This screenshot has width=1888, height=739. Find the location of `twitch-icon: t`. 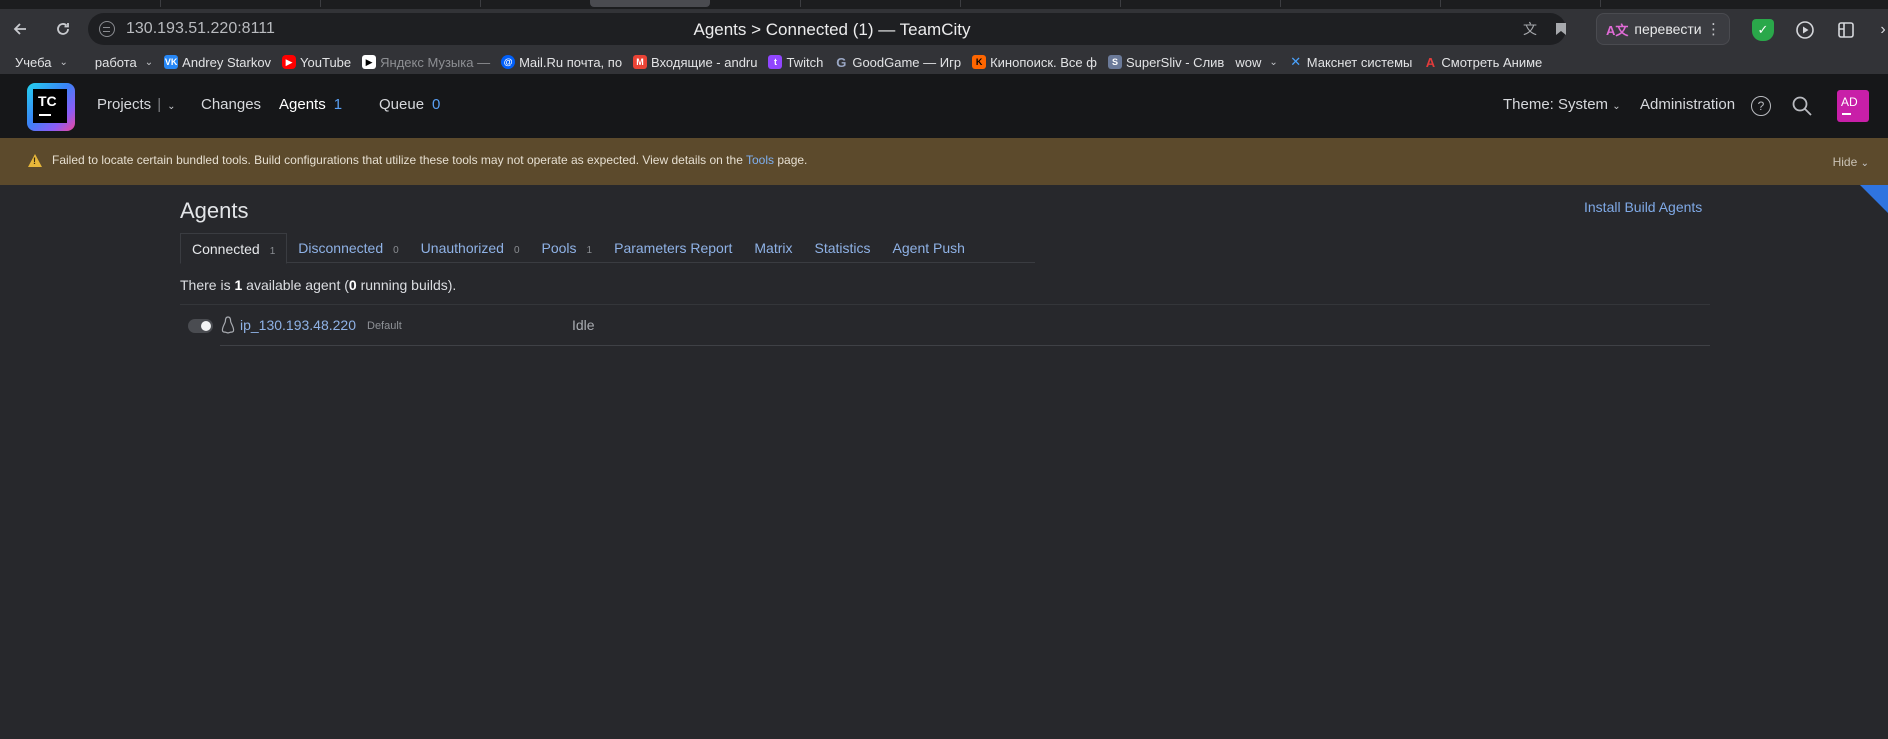

twitch-icon: t is located at coordinates (775, 62).